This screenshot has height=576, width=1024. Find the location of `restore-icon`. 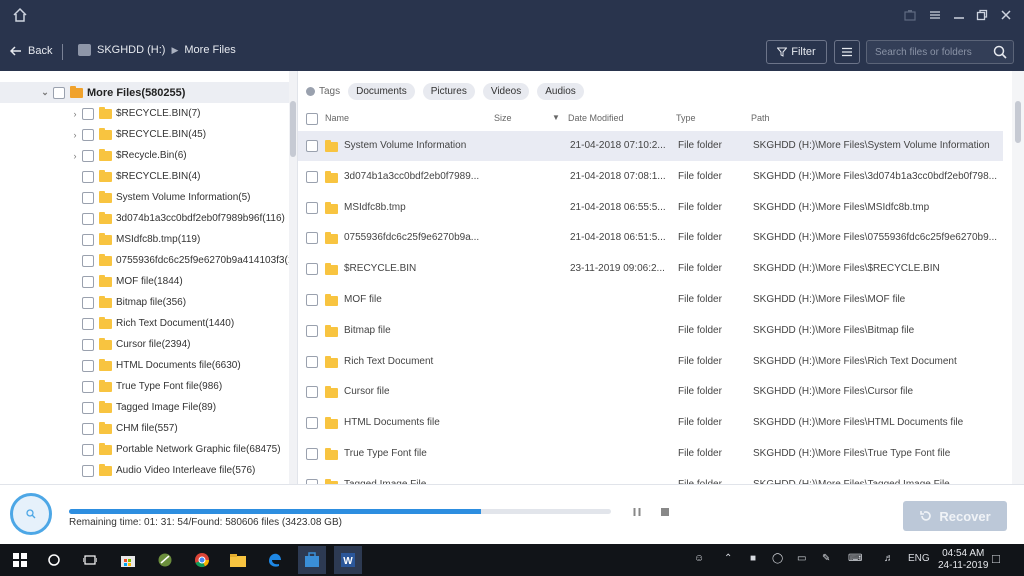

restore-icon is located at coordinates (982, 16).